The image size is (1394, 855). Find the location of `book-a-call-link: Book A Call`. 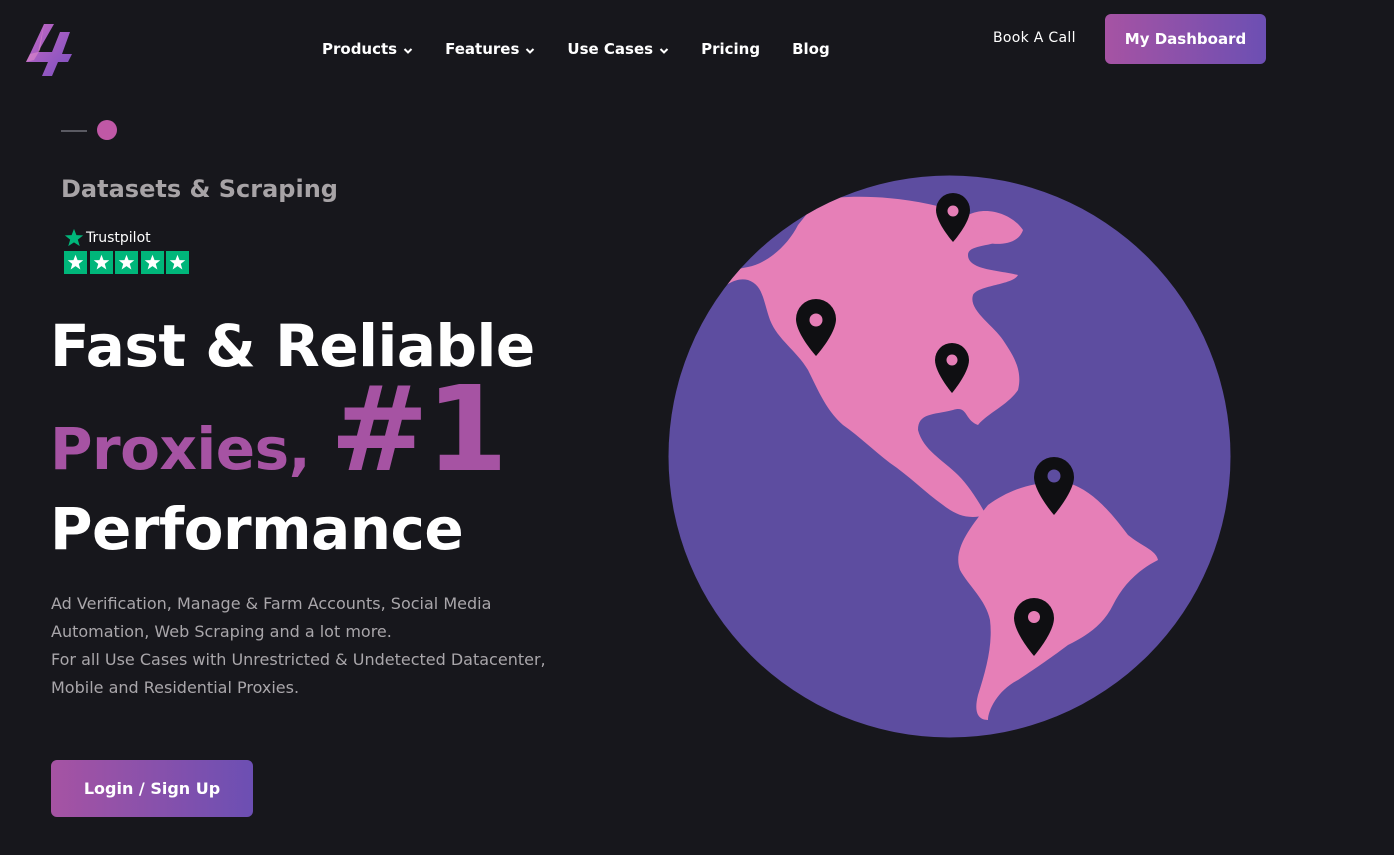

book-a-call-link: Book A Call is located at coordinates (1034, 38).